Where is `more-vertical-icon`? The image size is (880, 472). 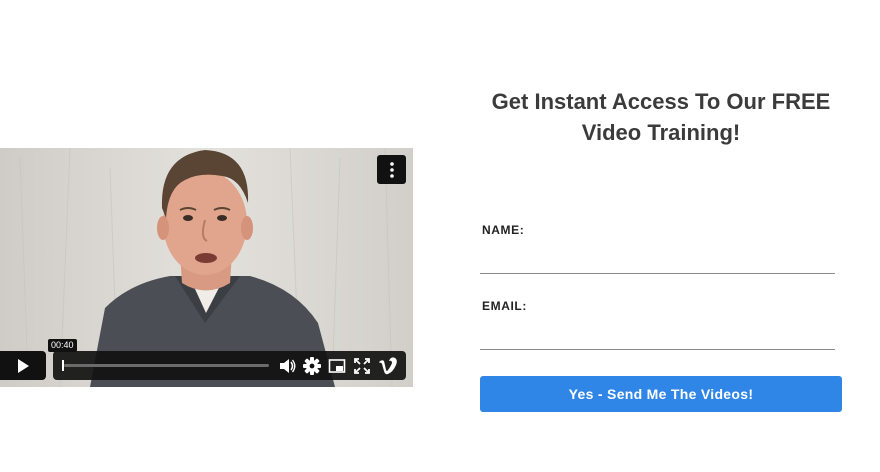
more-vertical-icon is located at coordinates (391, 169).